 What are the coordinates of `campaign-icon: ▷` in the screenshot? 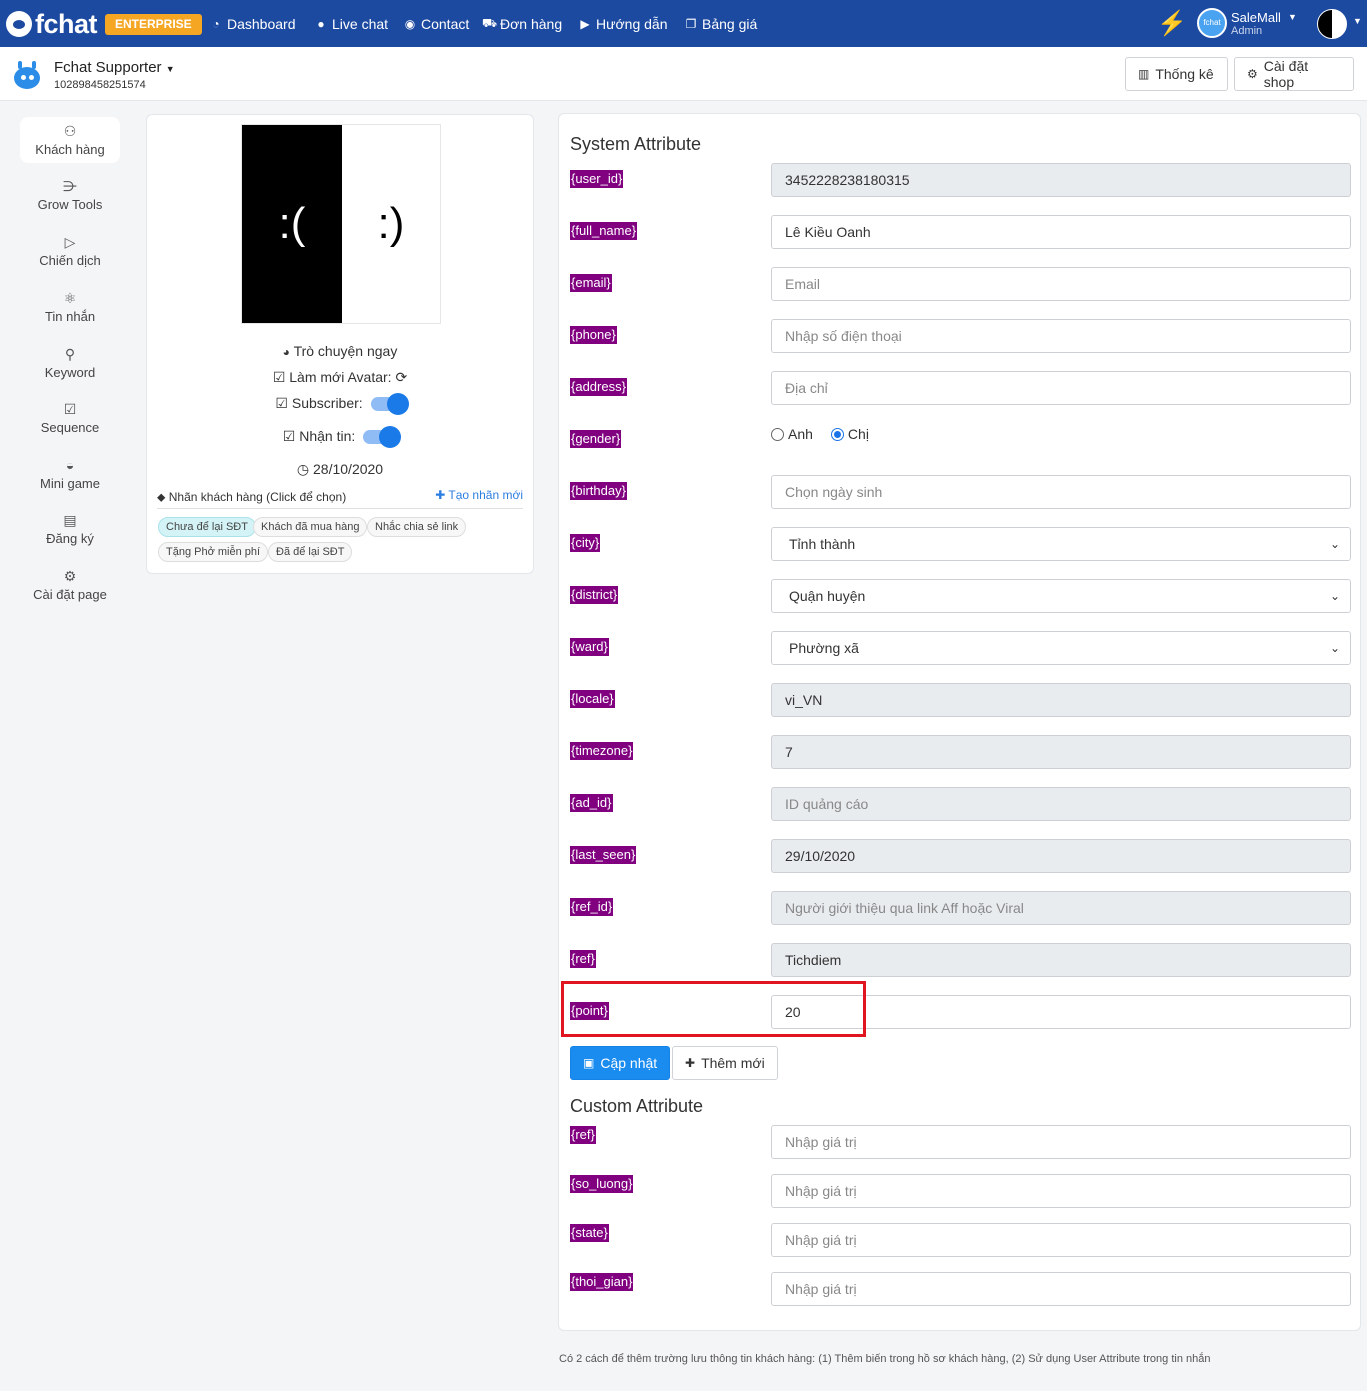 It's located at (70, 242).